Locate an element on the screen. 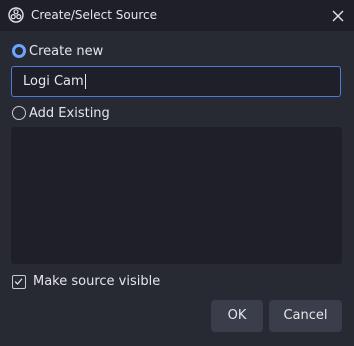 This screenshot has width=354, height=346. title-bar: Create/Select Source is located at coordinates (177, 15).